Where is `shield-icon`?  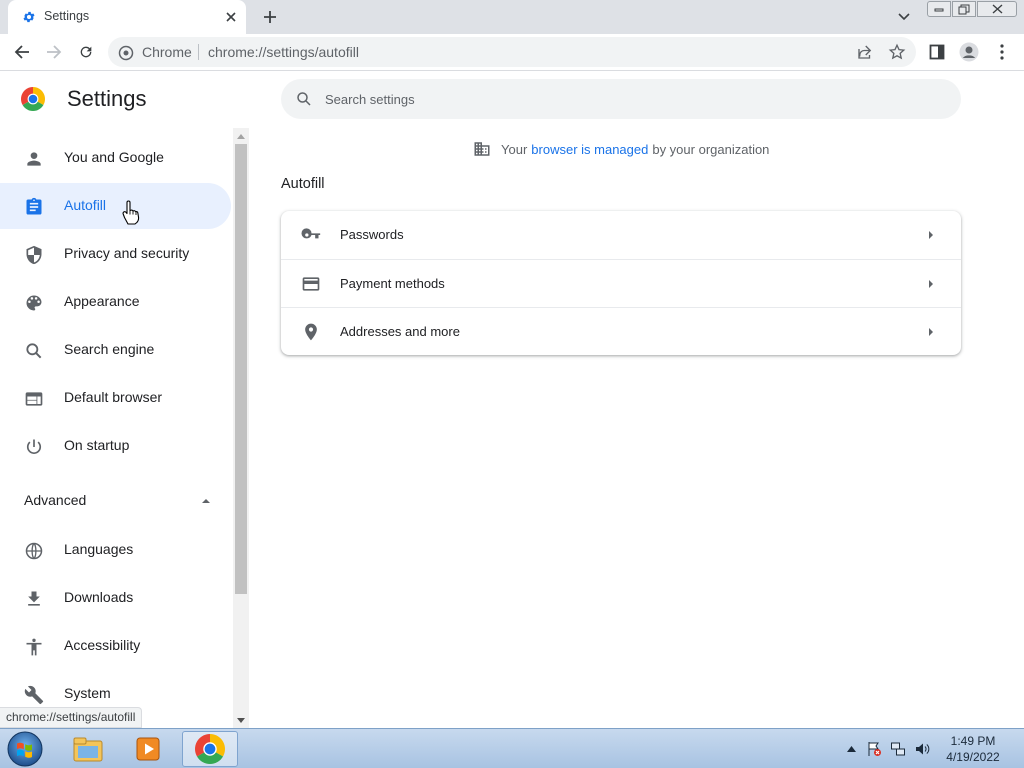 shield-icon is located at coordinates (34, 255).